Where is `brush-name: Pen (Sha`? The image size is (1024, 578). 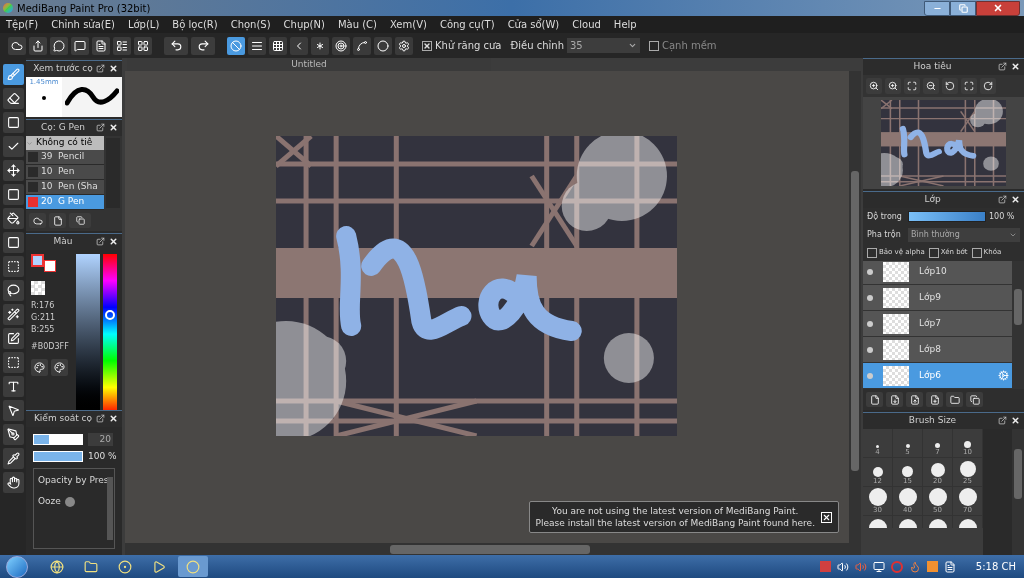
brush-name: Pen (Sha is located at coordinates (78, 187).